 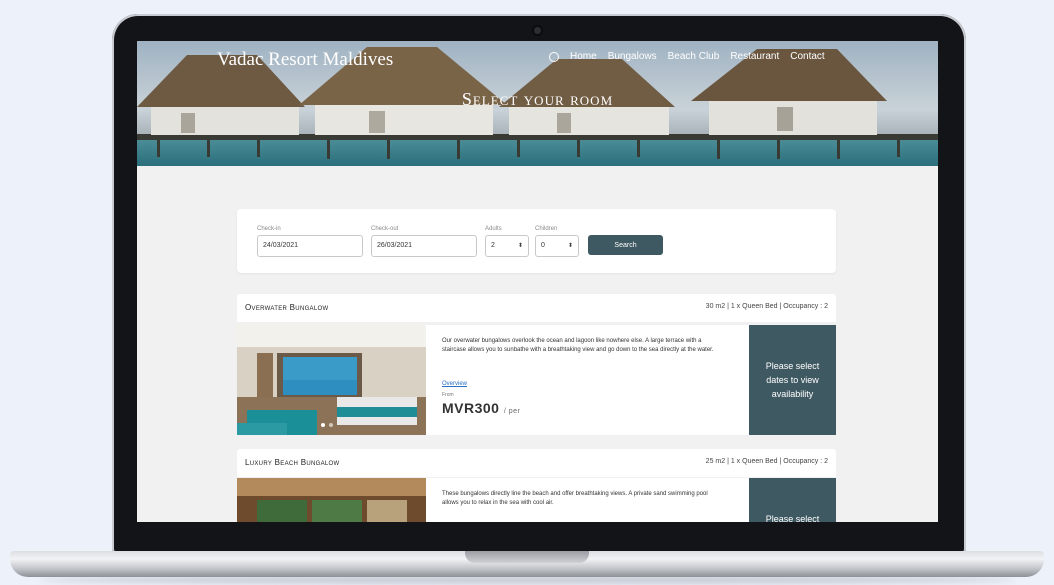 I want to click on nav-beach-club: Beach Club, so click(x=694, y=56).